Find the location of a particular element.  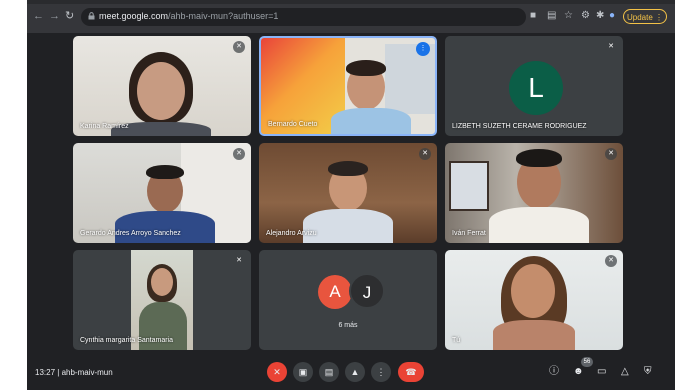

speaking-indicator-icon: ⋮ is located at coordinates (423, 49).